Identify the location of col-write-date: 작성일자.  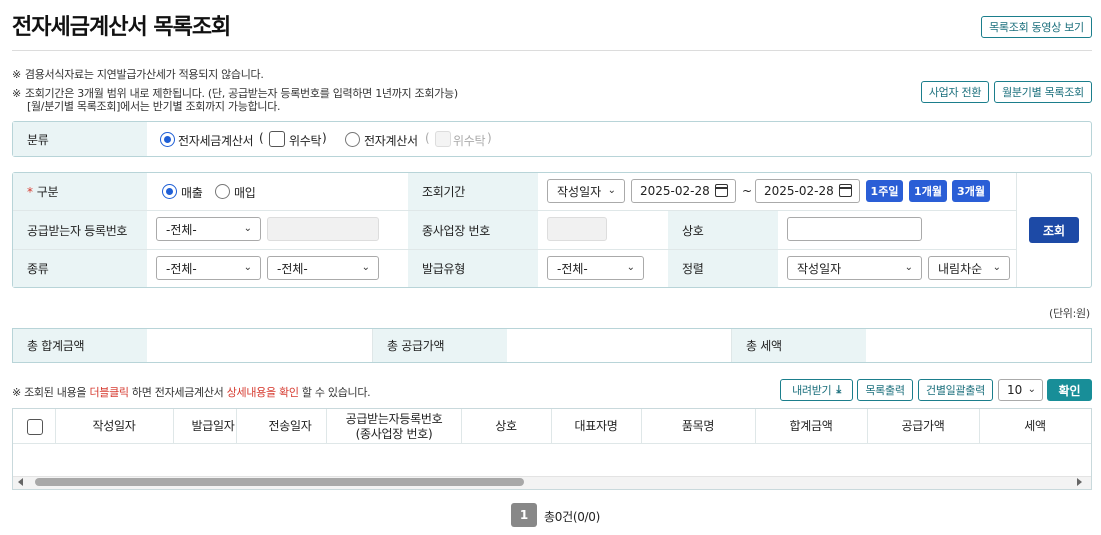
(114, 426).